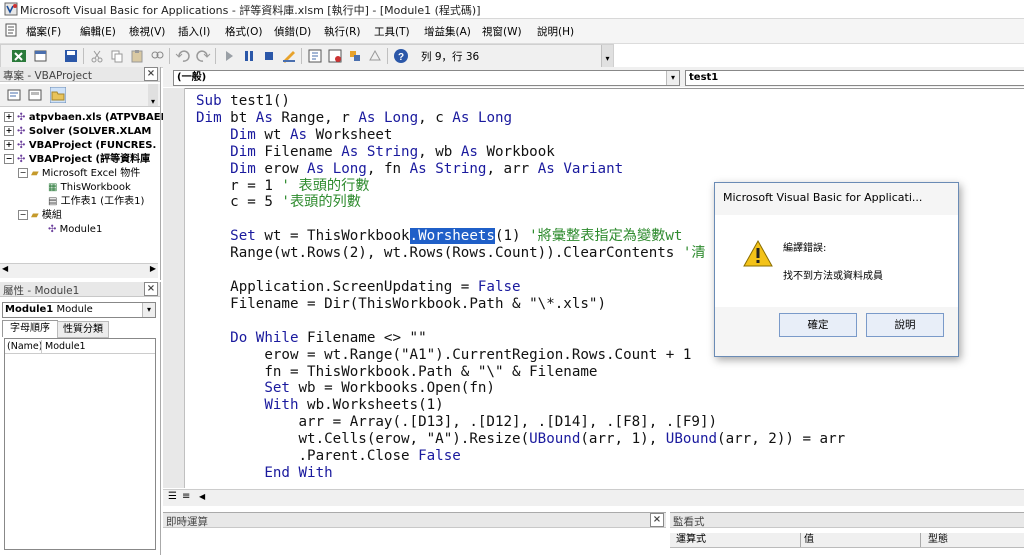 The height and width of the screenshot is (556, 1024). Describe the element at coordinates (79, 174) in the screenshot. I see `tree-item: − ▰ Microsoft Excel 物件` at that location.